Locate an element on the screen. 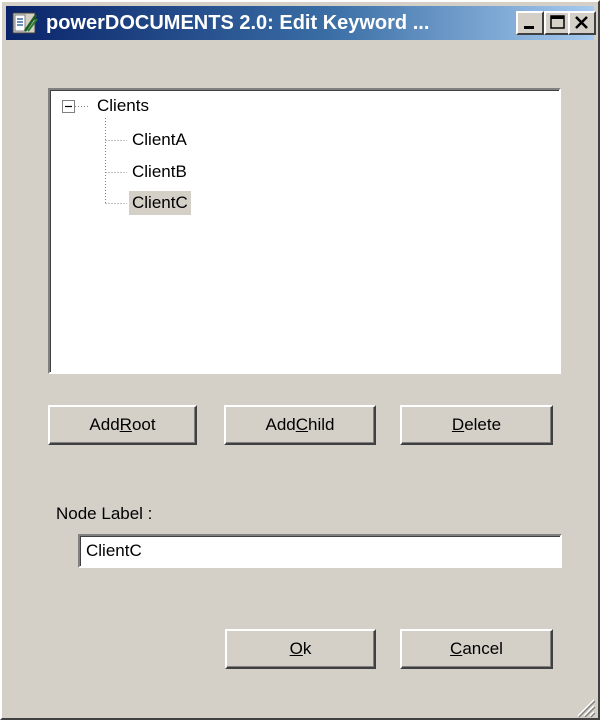 The image size is (600, 720). resize-grip-icon is located at coordinates (582, 704).